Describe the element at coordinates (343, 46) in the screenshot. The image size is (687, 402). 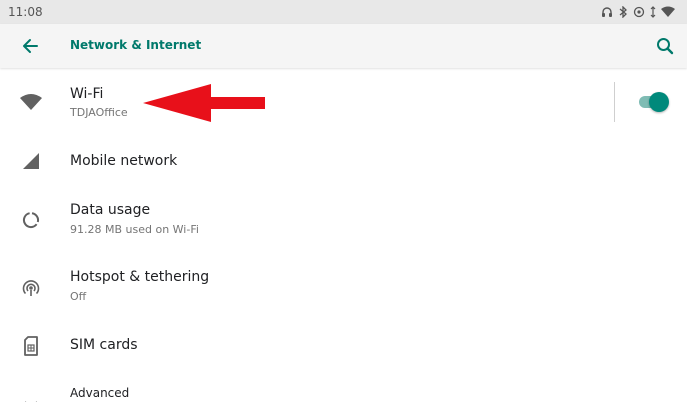
I see `app-bar: Network & Internet` at that location.